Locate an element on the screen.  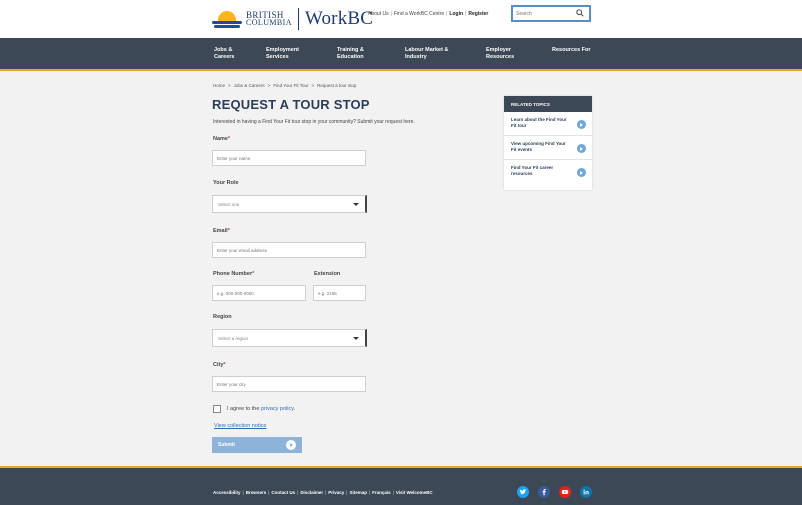
phone-label: Phone Number* is located at coordinates (234, 274).